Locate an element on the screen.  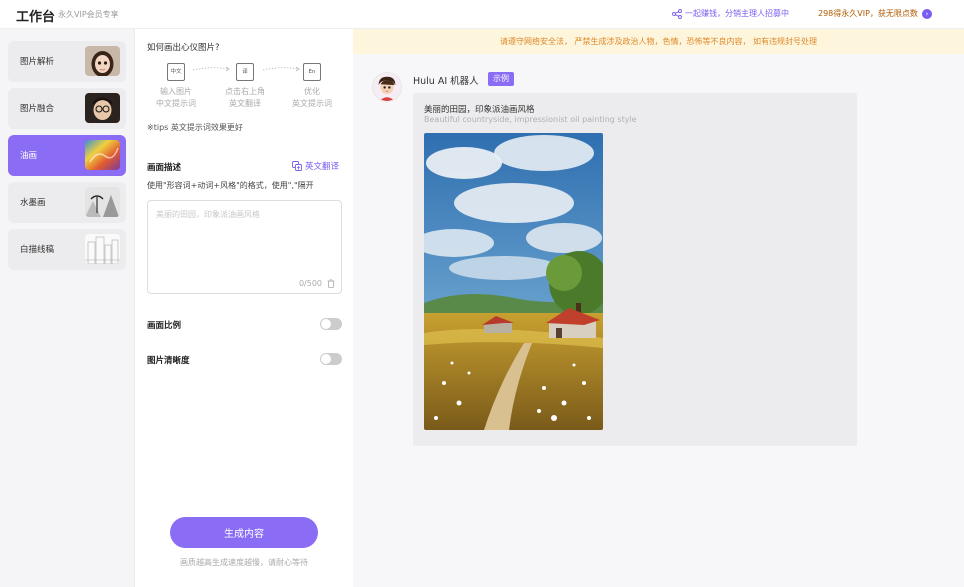
description-hint: 使用"形容词+动词+风格"的格式，使用","隔开 is located at coordinates (230, 185).